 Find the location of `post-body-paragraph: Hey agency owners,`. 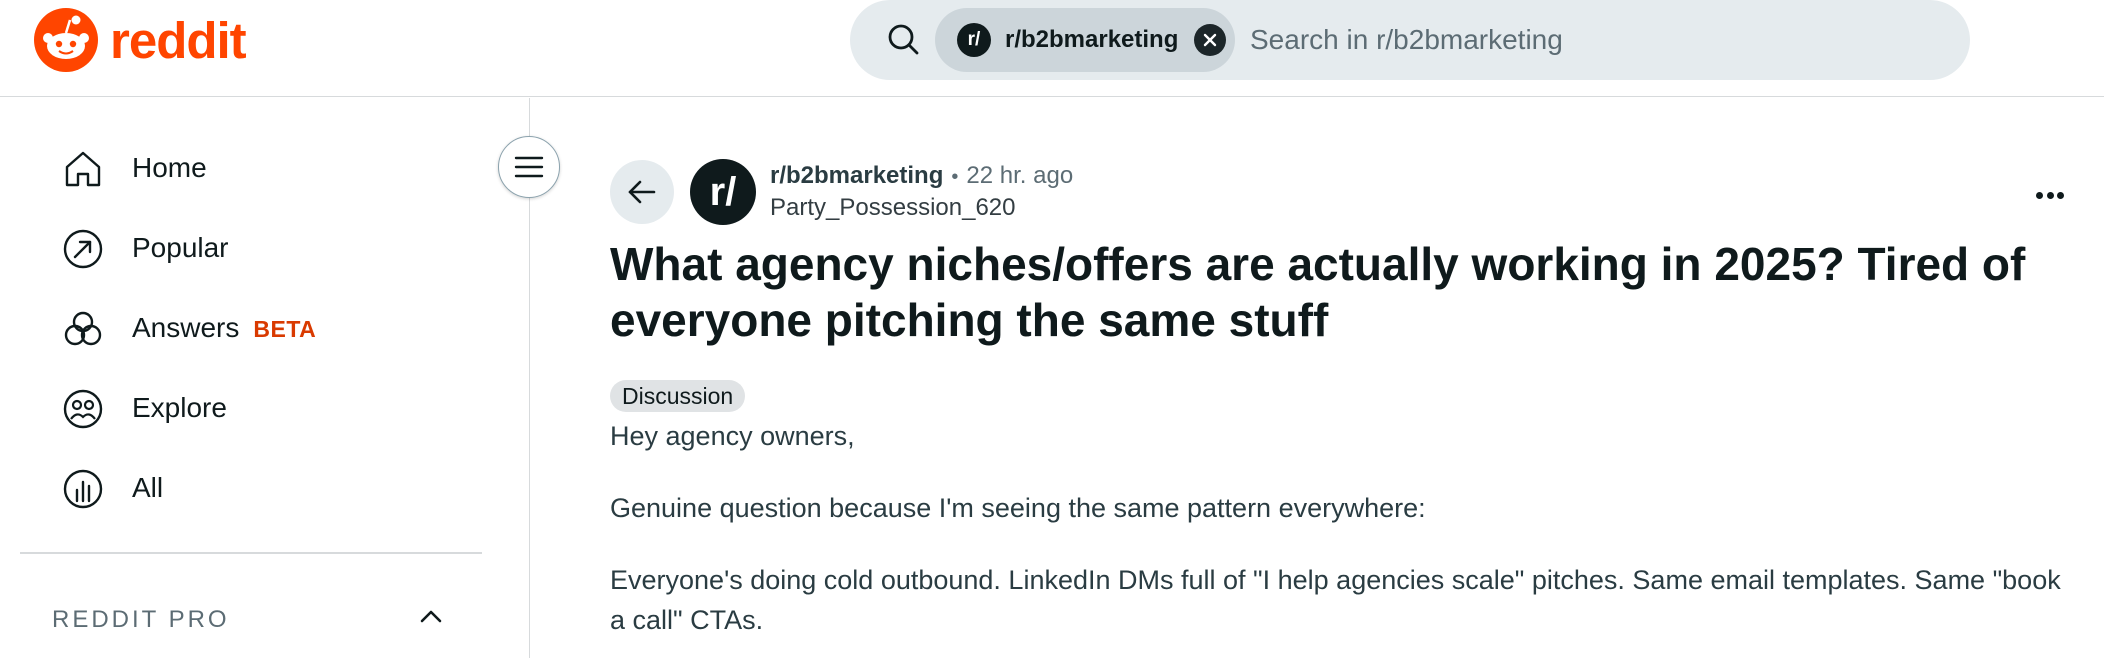

post-body-paragraph: Hey agency owners, is located at coordinates (732, 436).